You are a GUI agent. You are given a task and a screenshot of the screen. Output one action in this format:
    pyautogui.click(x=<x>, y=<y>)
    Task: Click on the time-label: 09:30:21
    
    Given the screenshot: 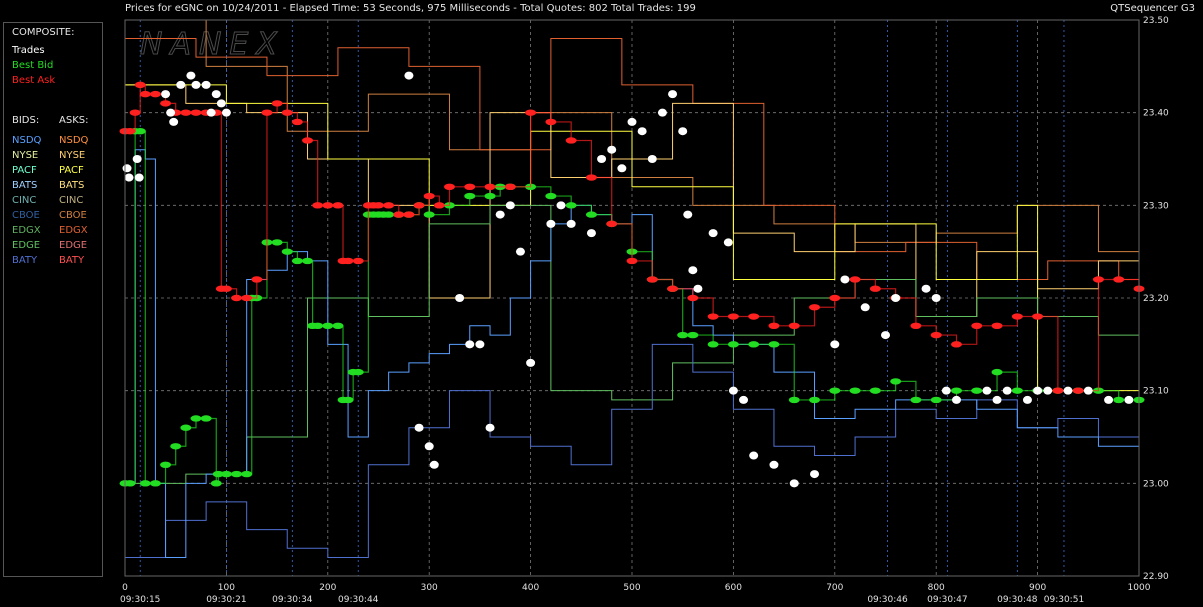 What is the action you would take?
    pyautogui.click(x=226, y=600)
    